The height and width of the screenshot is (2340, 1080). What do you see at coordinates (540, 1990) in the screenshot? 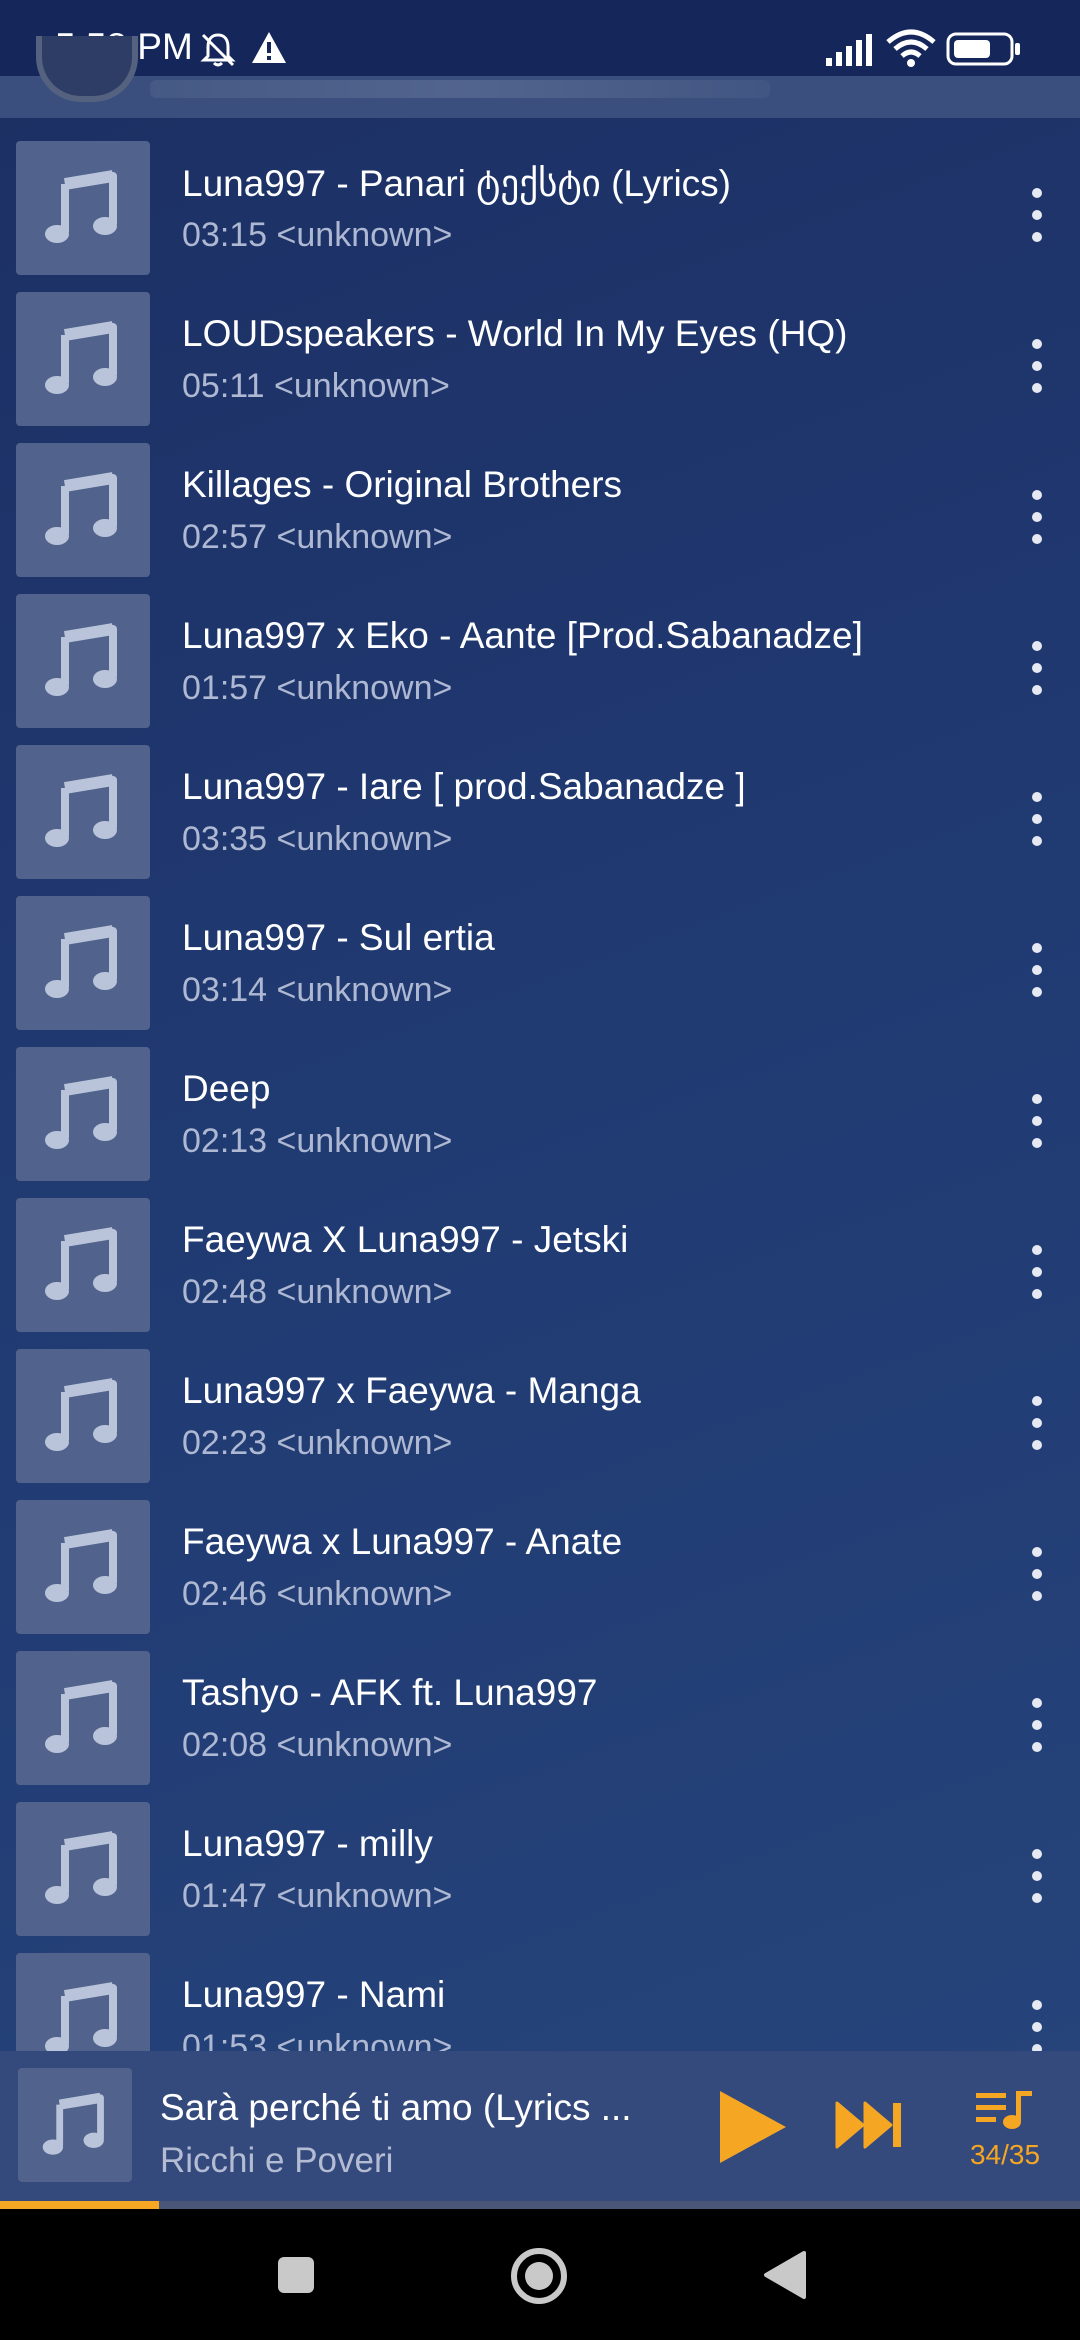
I see `song-row: Luna997 - Nami 01:53 <unknown>` at bounding box center [540, 1990].